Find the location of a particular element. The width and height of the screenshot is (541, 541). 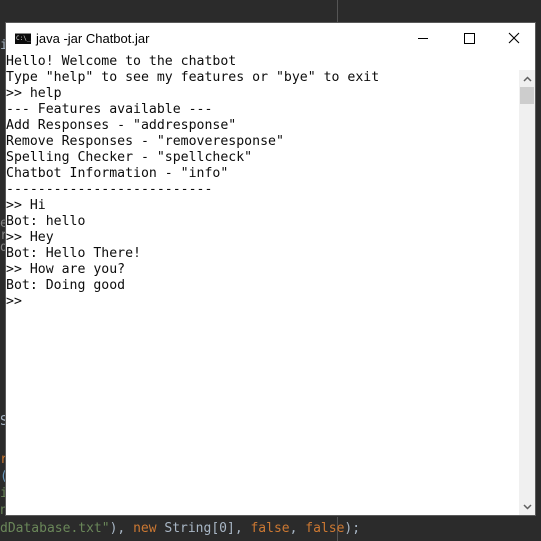

console-line: Bot: hello is located at coordinates (46, 221).